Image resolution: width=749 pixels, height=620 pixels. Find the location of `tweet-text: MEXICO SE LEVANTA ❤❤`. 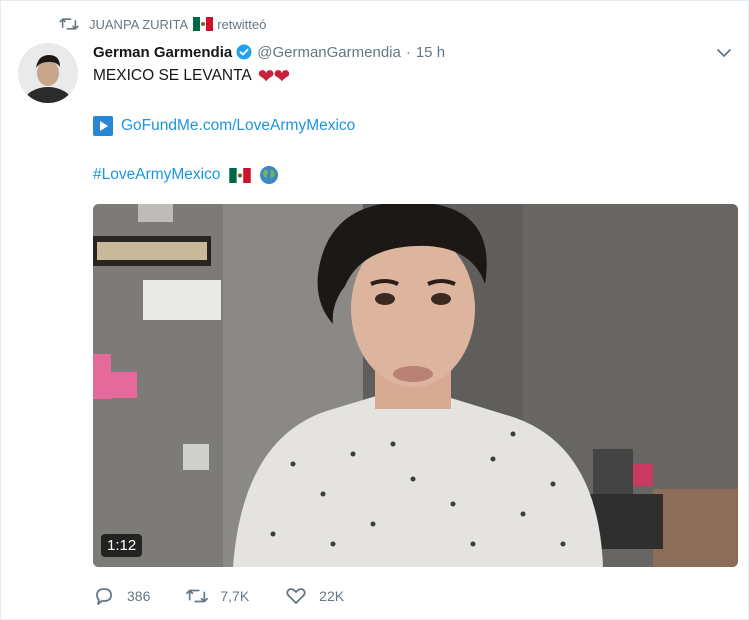

tweet-text: MEXICO SE LEVANTA ❤❤ is located at coordinates (192, 76).